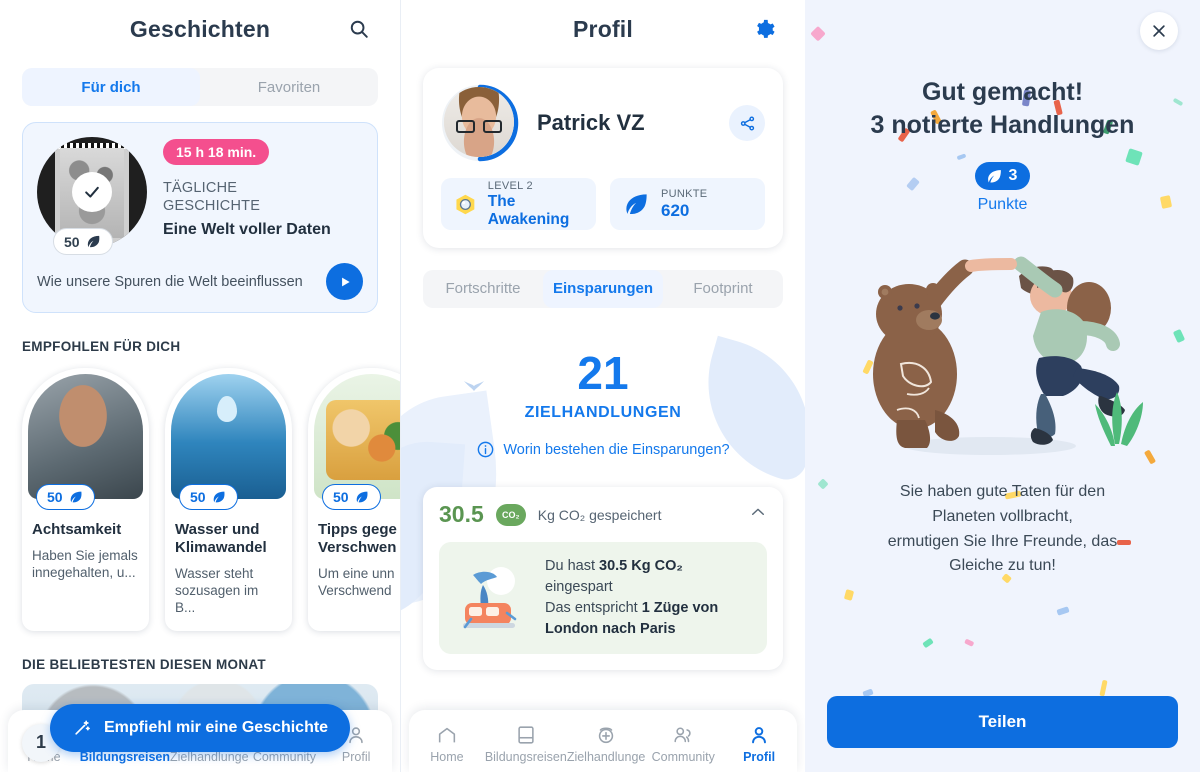  Describe the element at coordinates (675, 210) in the screenshot. I see `points-value: 620` at that location.